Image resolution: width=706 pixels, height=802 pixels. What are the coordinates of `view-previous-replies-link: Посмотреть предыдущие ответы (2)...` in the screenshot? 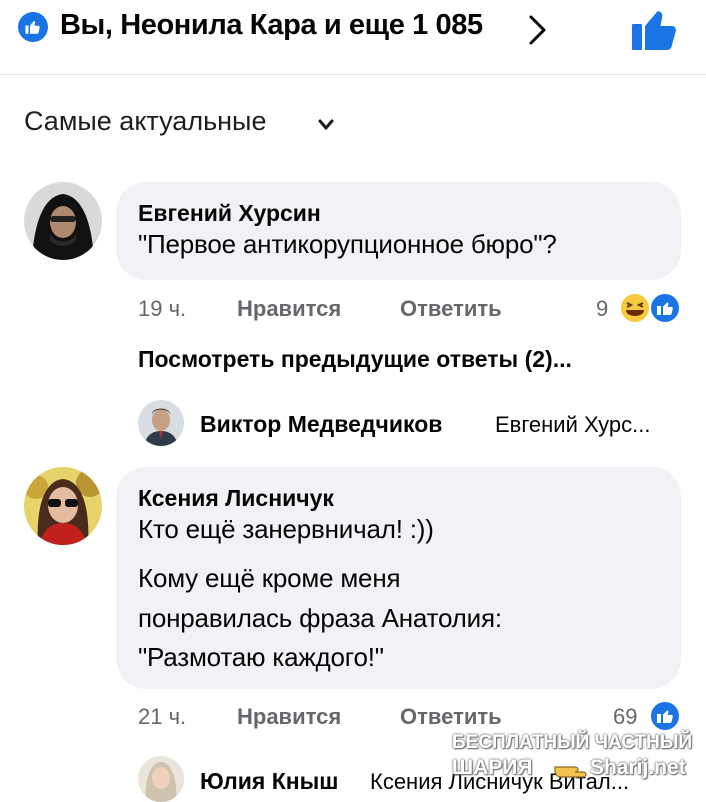 It's located at (355, 359).